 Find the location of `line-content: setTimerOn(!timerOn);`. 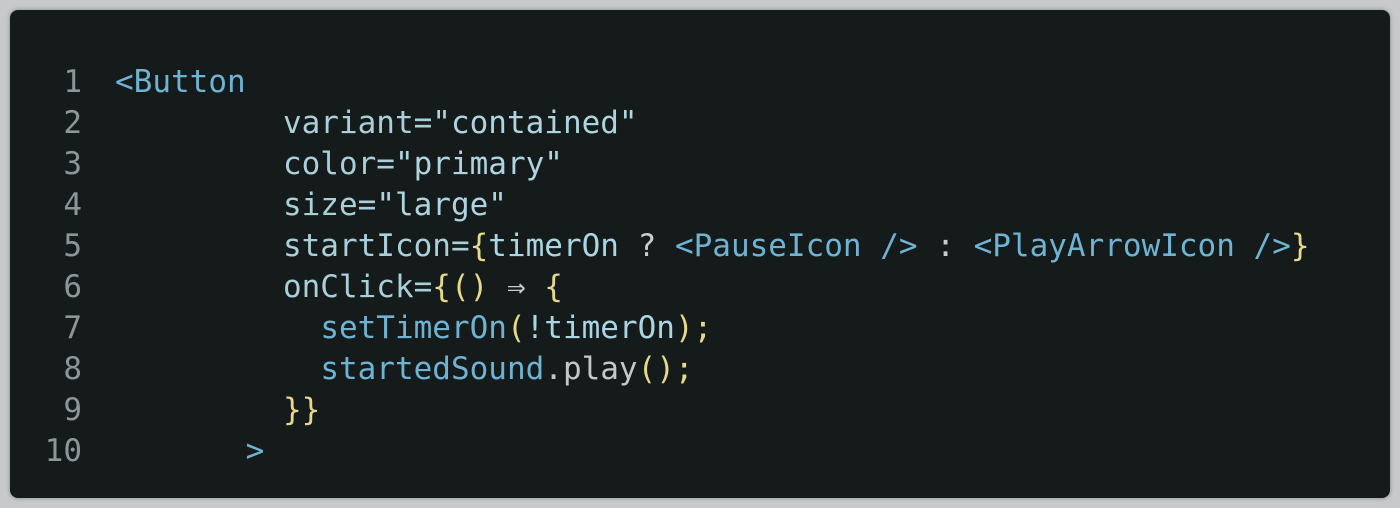

line-content: setTimerOn(!timerOn); is located at coordinates (397, 328).